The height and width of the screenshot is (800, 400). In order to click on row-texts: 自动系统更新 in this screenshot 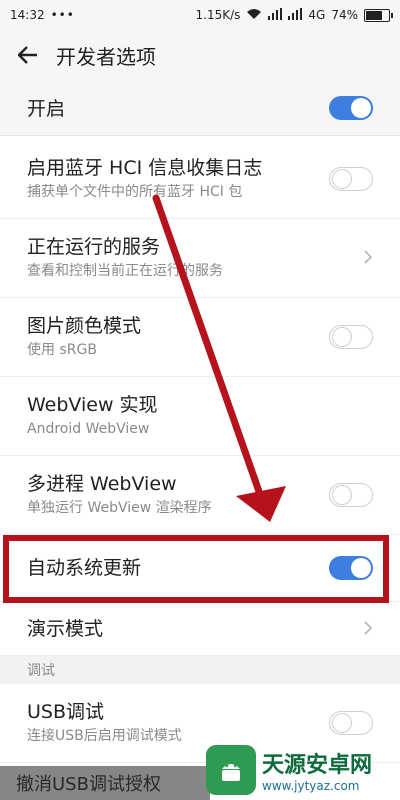, I will do `click(178, 568)`.